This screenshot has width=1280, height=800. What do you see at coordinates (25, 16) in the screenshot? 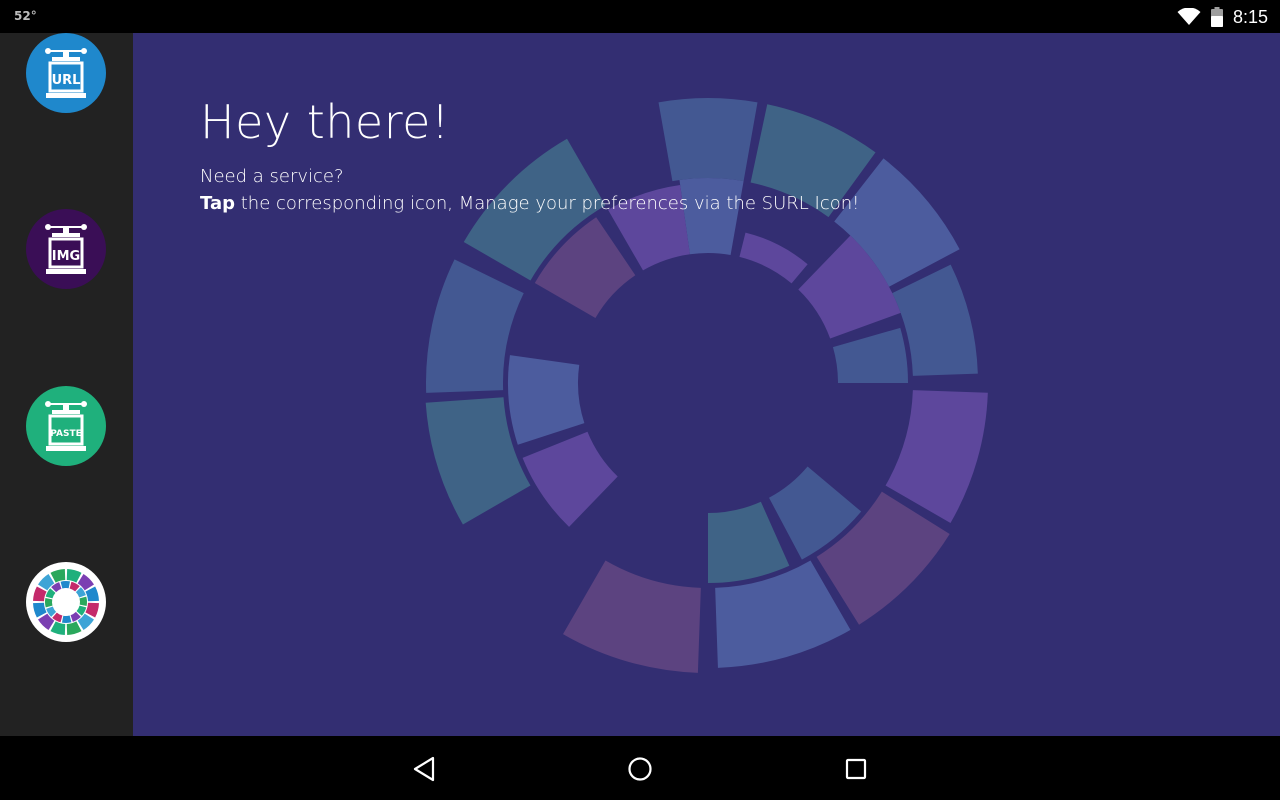
I see `weather-temperature: 52°` at bounding box center [25, 16].